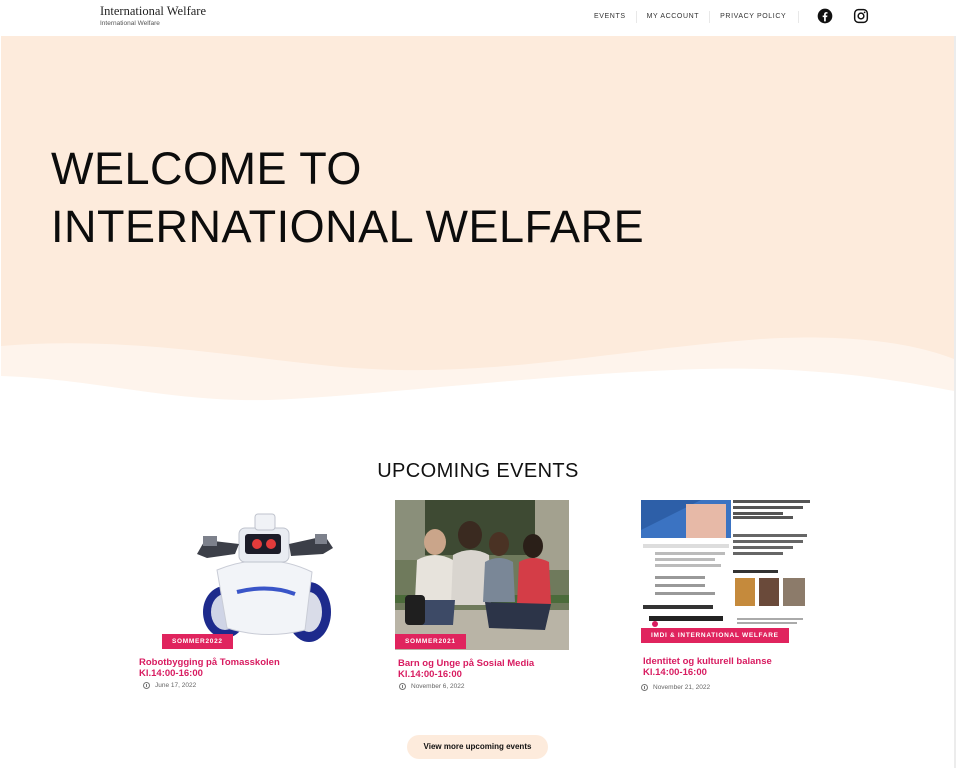  Describe the element at coordinates (861, 16) in the screenshot. I see `instagram-icon` at that location.